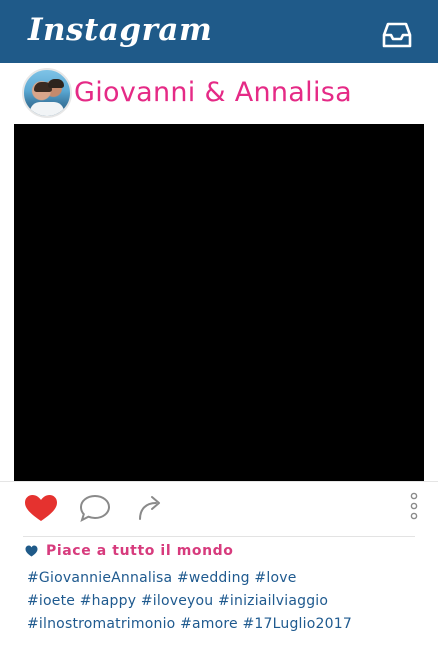 This screenshot has height=650, width=438. I want to click on share-button, so click(150, 507).